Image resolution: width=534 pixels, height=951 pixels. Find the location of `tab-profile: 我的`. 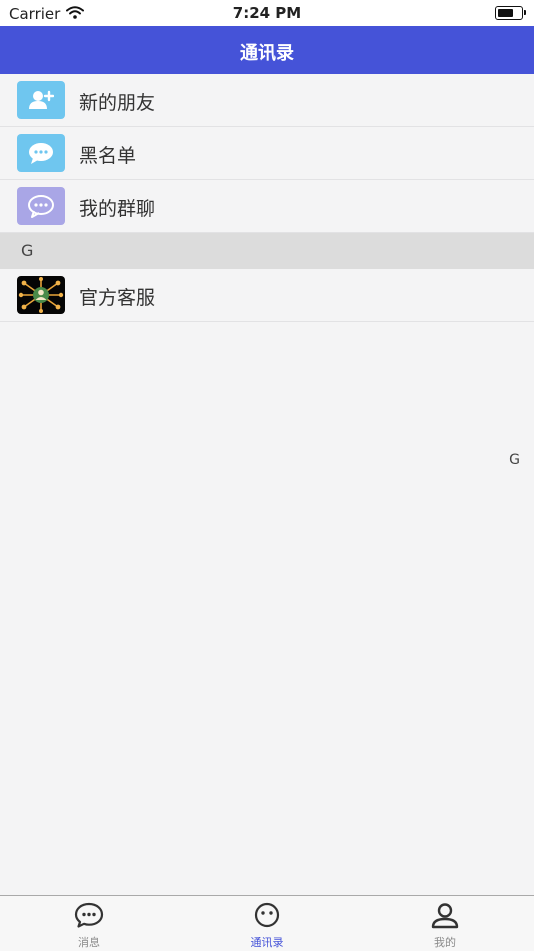

tab-profile: 我的 is located at coordinates (445, 923).